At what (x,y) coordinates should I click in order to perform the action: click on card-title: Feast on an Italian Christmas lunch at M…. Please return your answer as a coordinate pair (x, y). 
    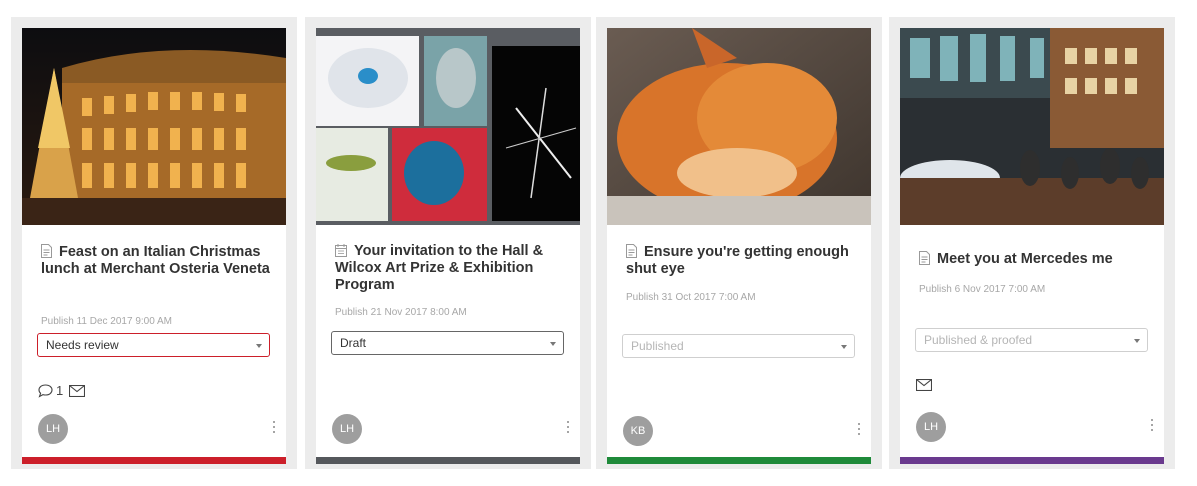
    Looking at the image, I should click on (155, 261).